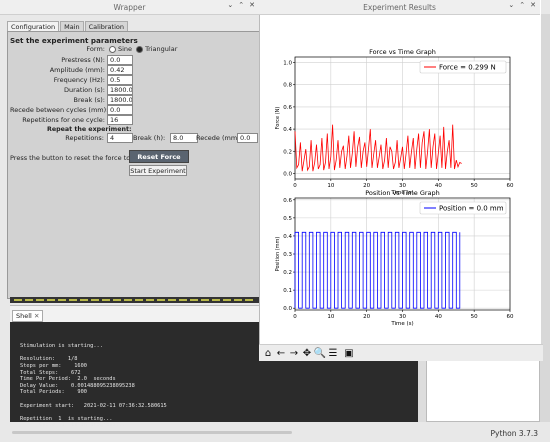  Describe the element at coordinates (53, 365) in the screenshot. I see `shell-line: Steps per mm: 1600` at that location.